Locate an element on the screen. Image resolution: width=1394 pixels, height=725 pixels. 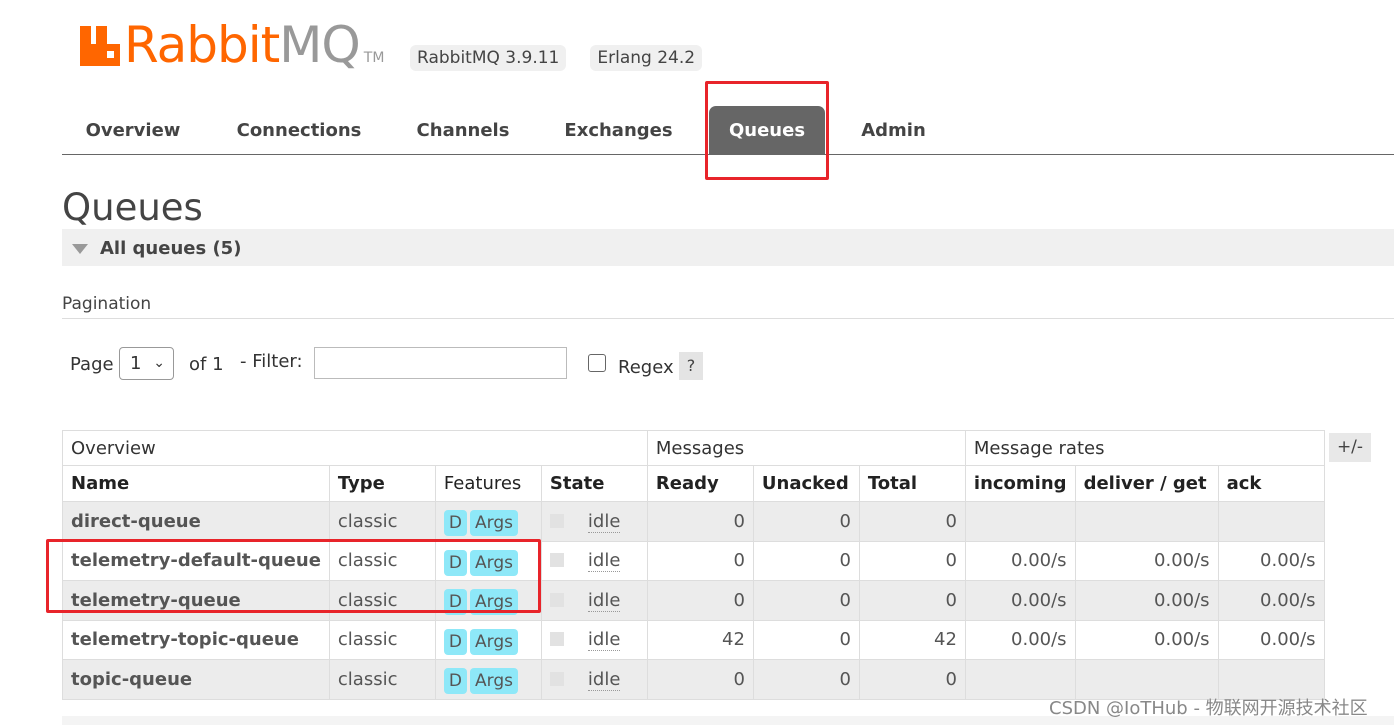
regex-checkbox is located at coordinates (597, 363).